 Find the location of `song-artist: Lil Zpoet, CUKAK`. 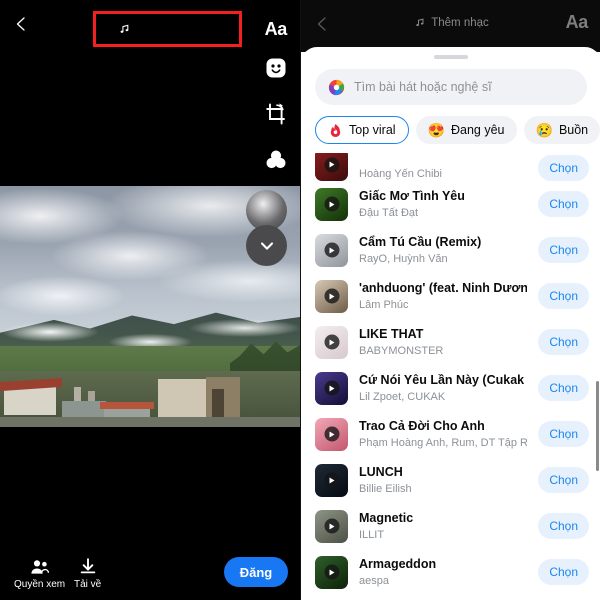

song-artist: Lil Zpoet, CUKAK is located at coordinates (402, 396).